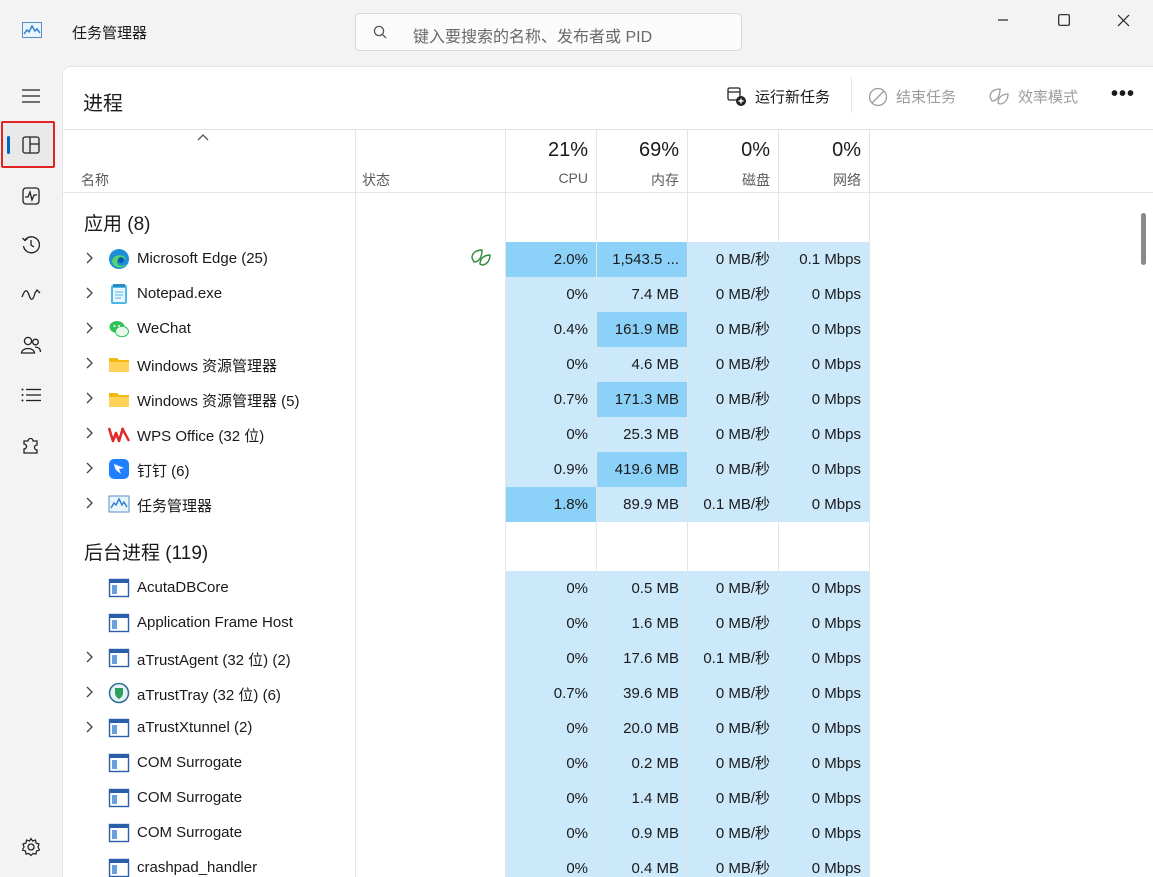 The height and width of the screenshot is (877, 1153). What do you see at coordinates (642, 399) in the screenshot?
I see `memory-cell: 171.3 MB` at bounding box center [642, 399].